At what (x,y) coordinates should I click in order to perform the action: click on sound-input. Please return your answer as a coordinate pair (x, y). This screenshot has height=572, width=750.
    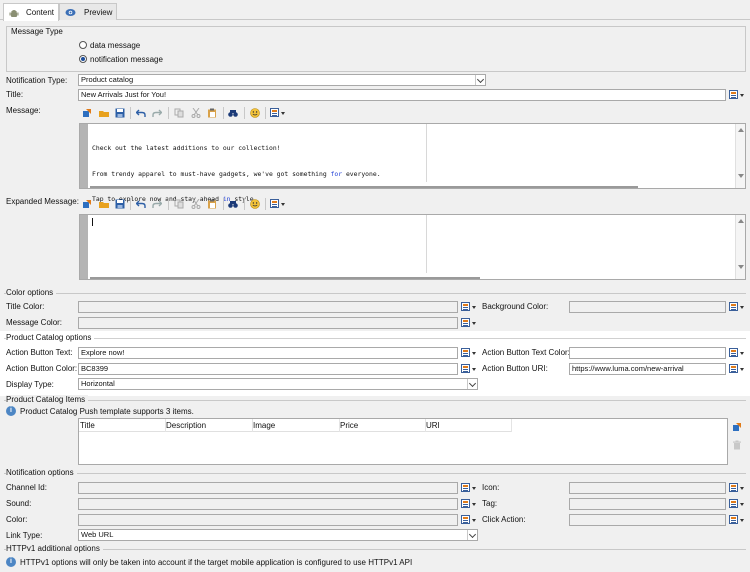
    Looking at the image, I should click on (268, 504).